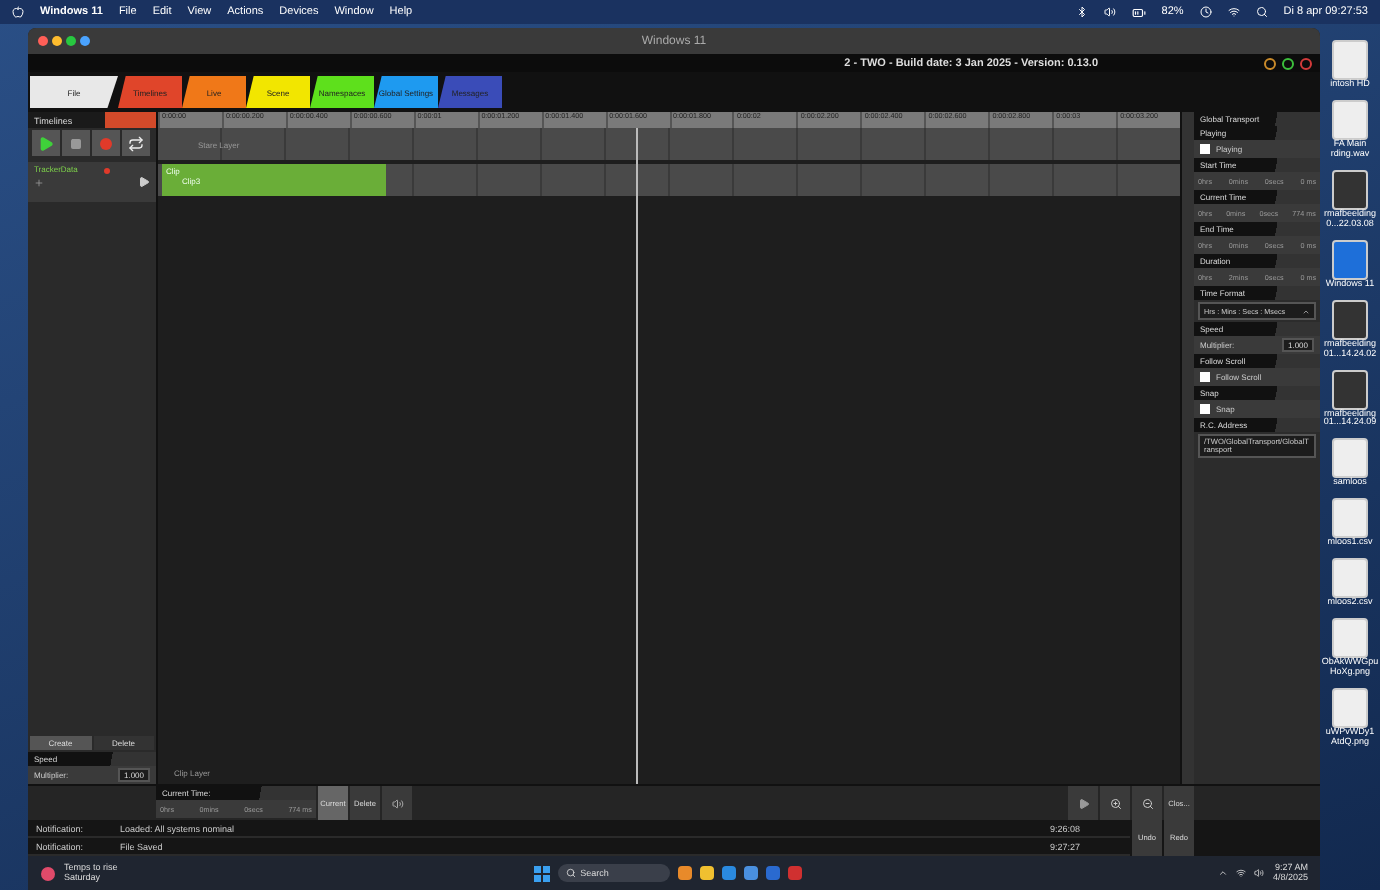 The image size is (1380, 890). Describe the element at coordinates (18, 12) in the screenshot. I see `apple-icon` at that location.